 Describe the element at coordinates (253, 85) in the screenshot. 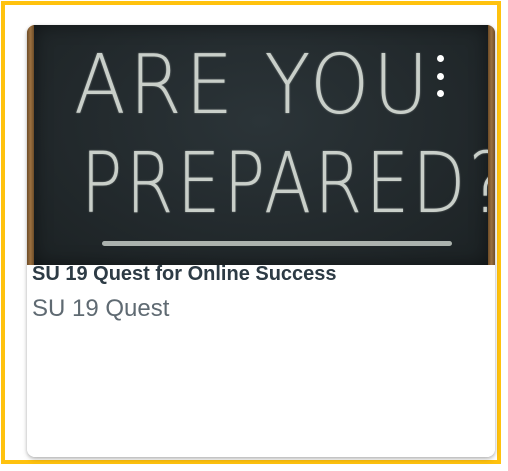

I see `hero-text-line-1: ARE YOU` at that location.